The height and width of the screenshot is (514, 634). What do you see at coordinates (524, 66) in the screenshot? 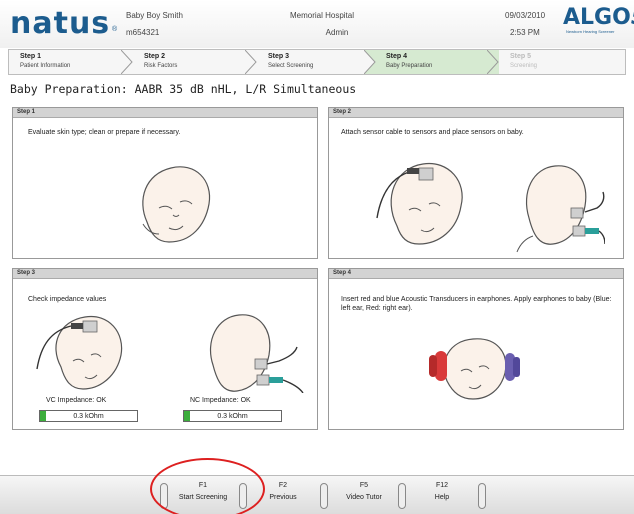
I see `step-label: Screening` at bounding box center [524, 66].